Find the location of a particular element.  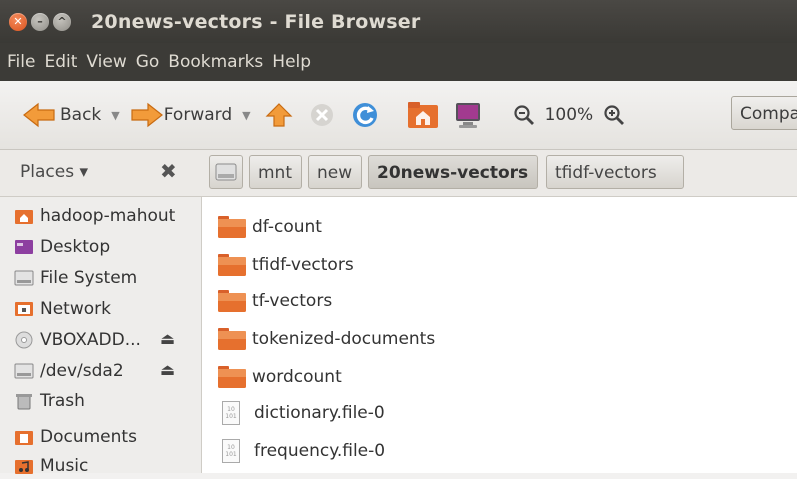

list-item: tokenized-documents is located at coordinates (326, 339).